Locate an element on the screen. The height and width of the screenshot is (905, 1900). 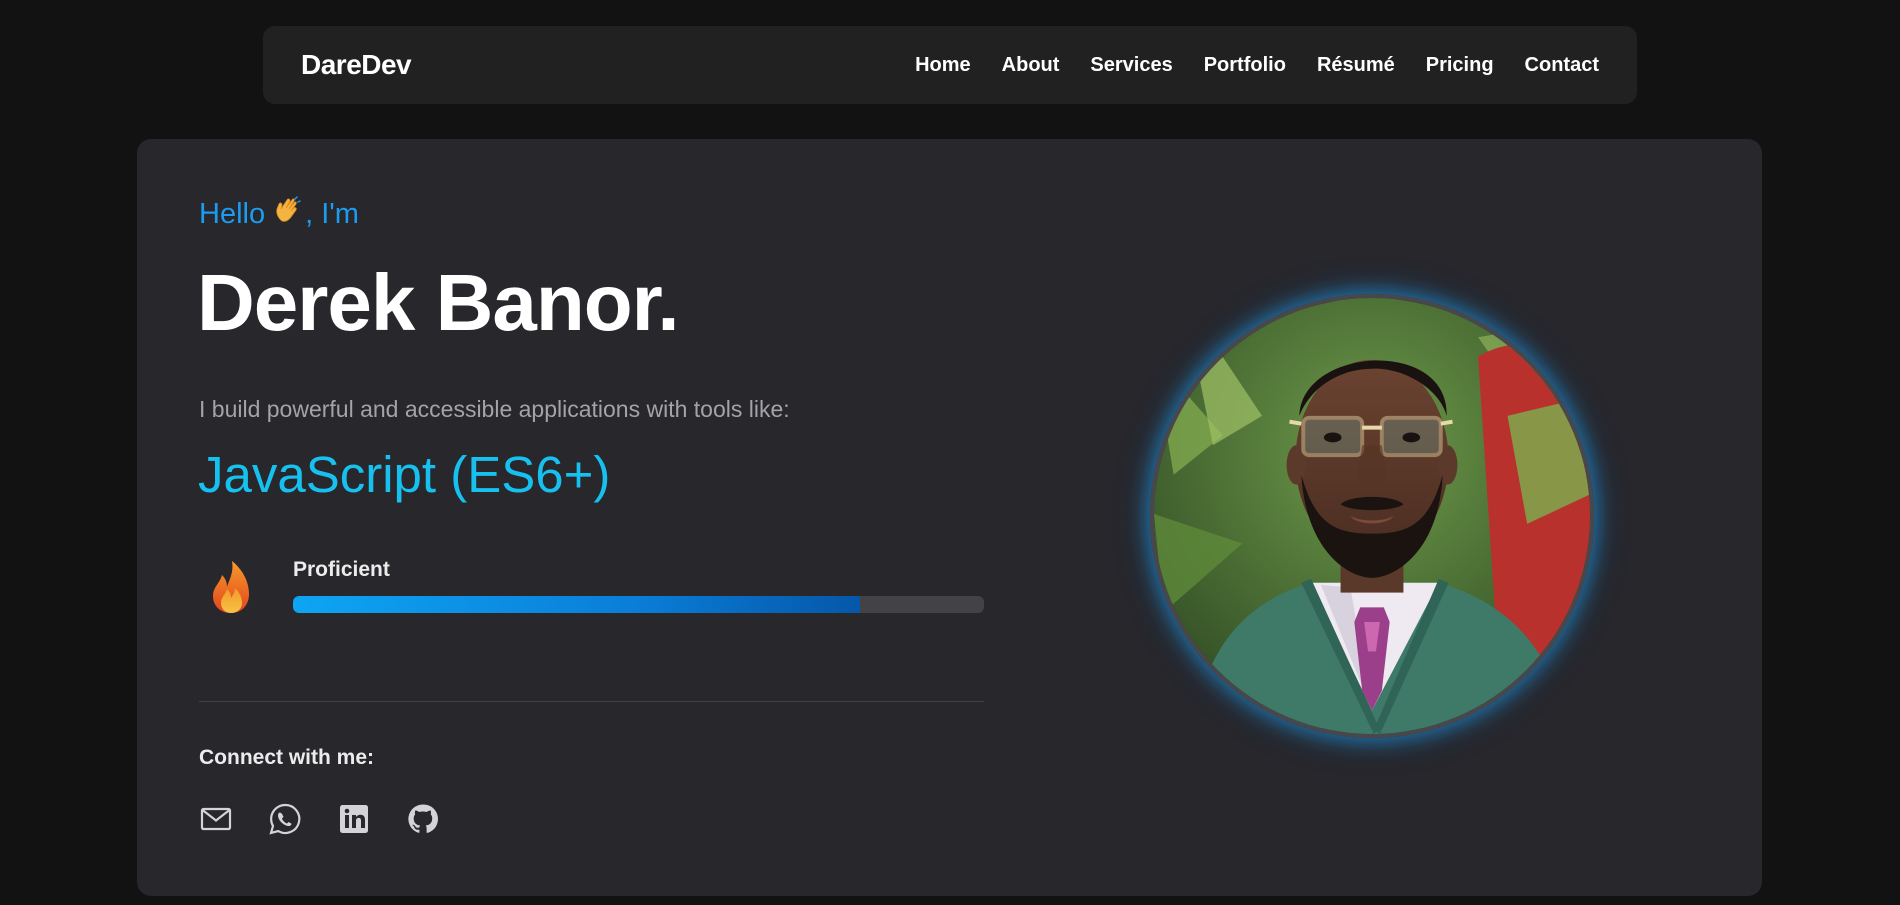
profile-photo is located at coordinates (1372, 516).